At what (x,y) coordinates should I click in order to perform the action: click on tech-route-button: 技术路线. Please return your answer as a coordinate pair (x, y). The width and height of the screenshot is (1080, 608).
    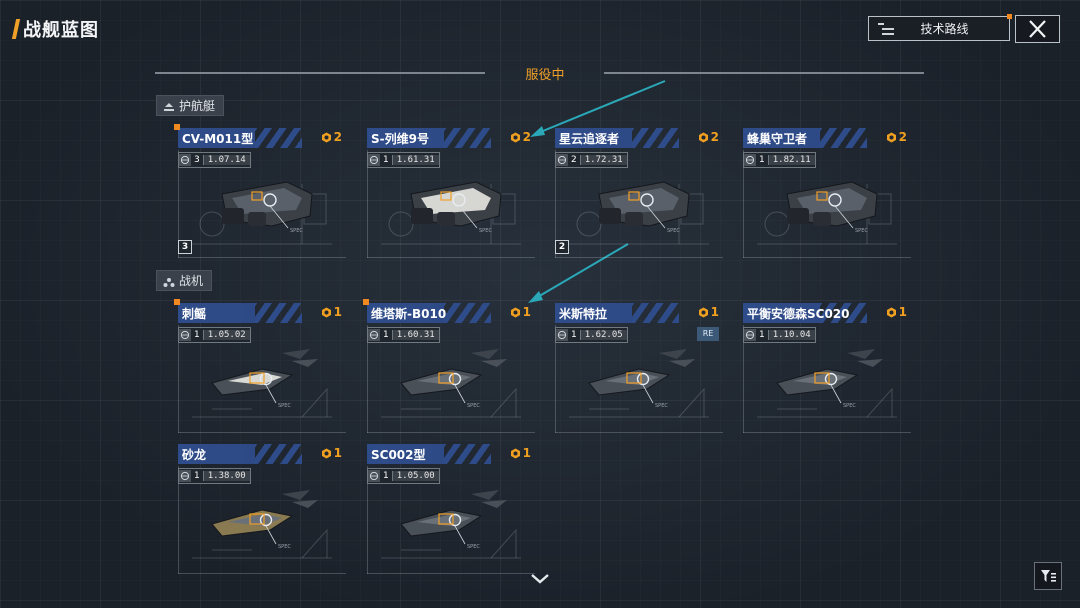
    Looking at the image, I should click on (940, 27).